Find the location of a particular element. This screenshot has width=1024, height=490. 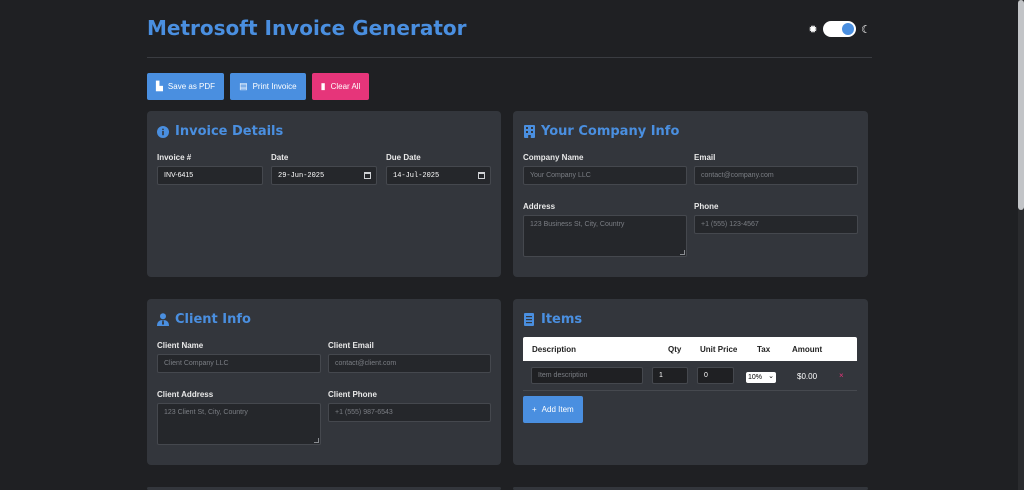

save-pdf-button: ▙ Save as PDF is located at coordinates (186, 86).